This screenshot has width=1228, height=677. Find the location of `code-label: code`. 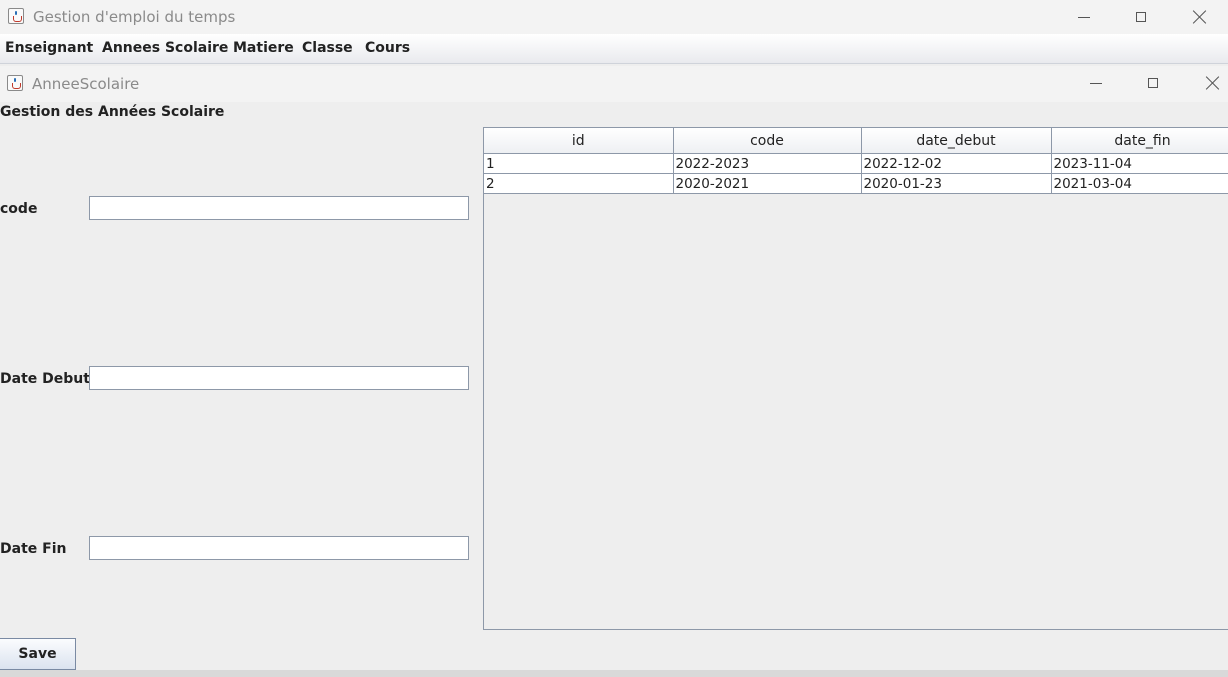

code-label: code is located at coordinates (19, 209).